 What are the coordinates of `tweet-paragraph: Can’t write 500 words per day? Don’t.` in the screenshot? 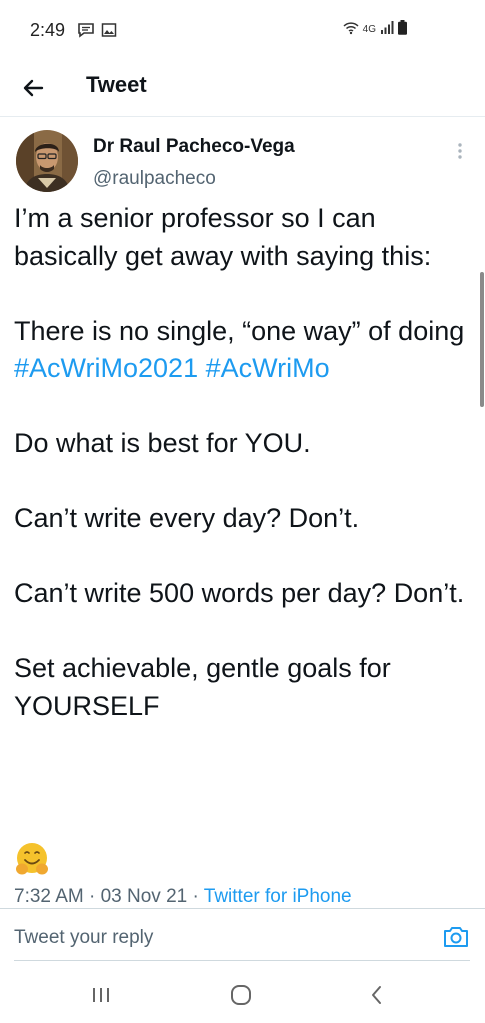 It's located at (239, 593).